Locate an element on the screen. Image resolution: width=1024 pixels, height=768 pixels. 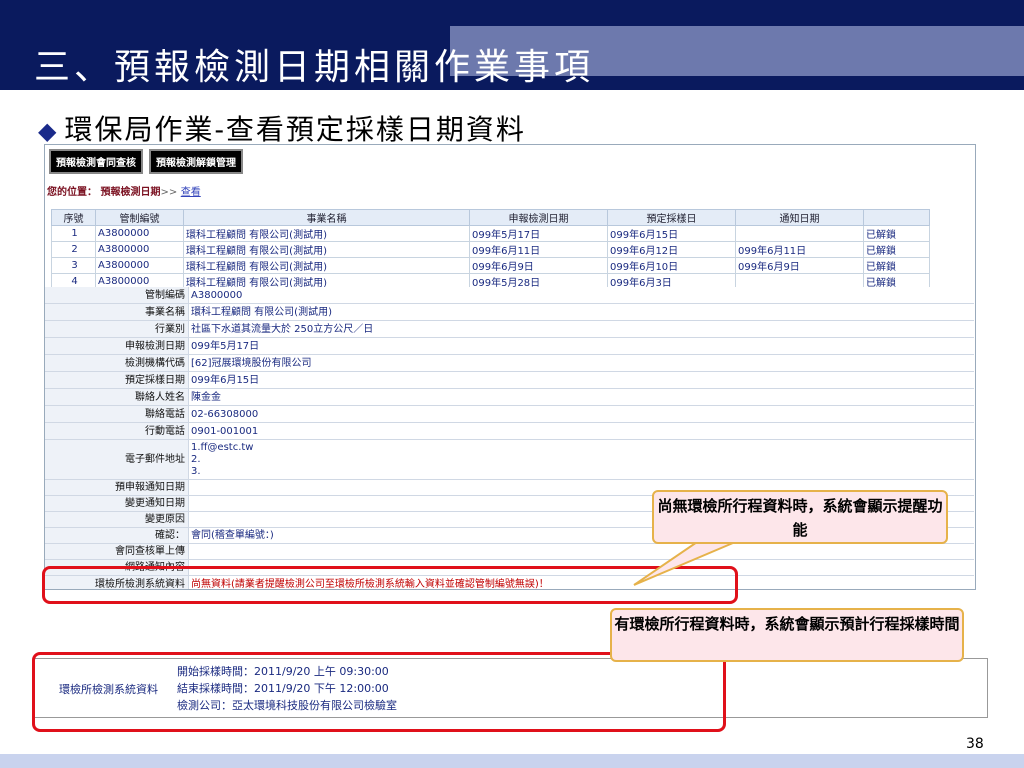
callout-has-data: 有環檢所行程資料時，系統會顯示預計行程採樣時間 is located at coordinates (787, 635).